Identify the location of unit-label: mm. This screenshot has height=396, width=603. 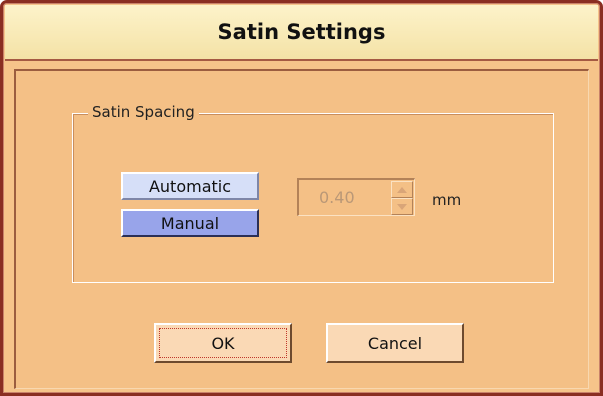
(447, 200).